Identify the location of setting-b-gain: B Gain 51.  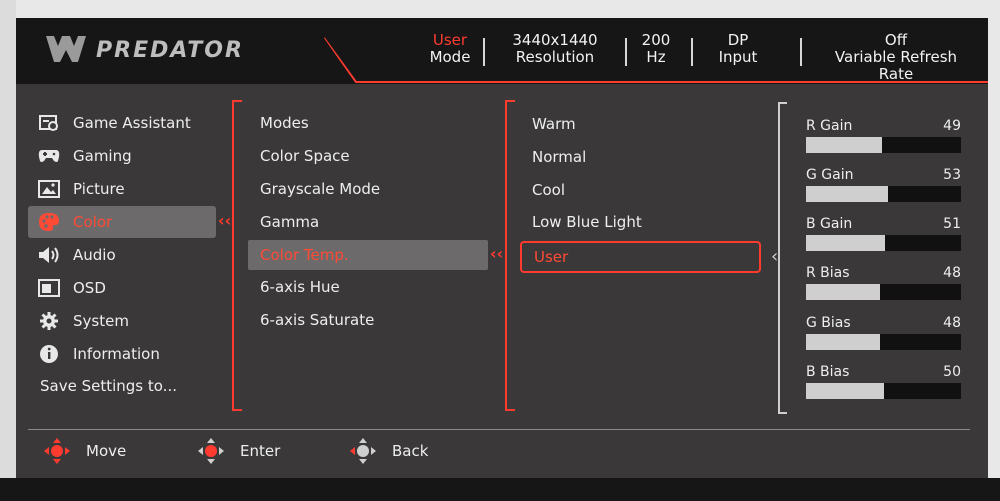
(883, 233).